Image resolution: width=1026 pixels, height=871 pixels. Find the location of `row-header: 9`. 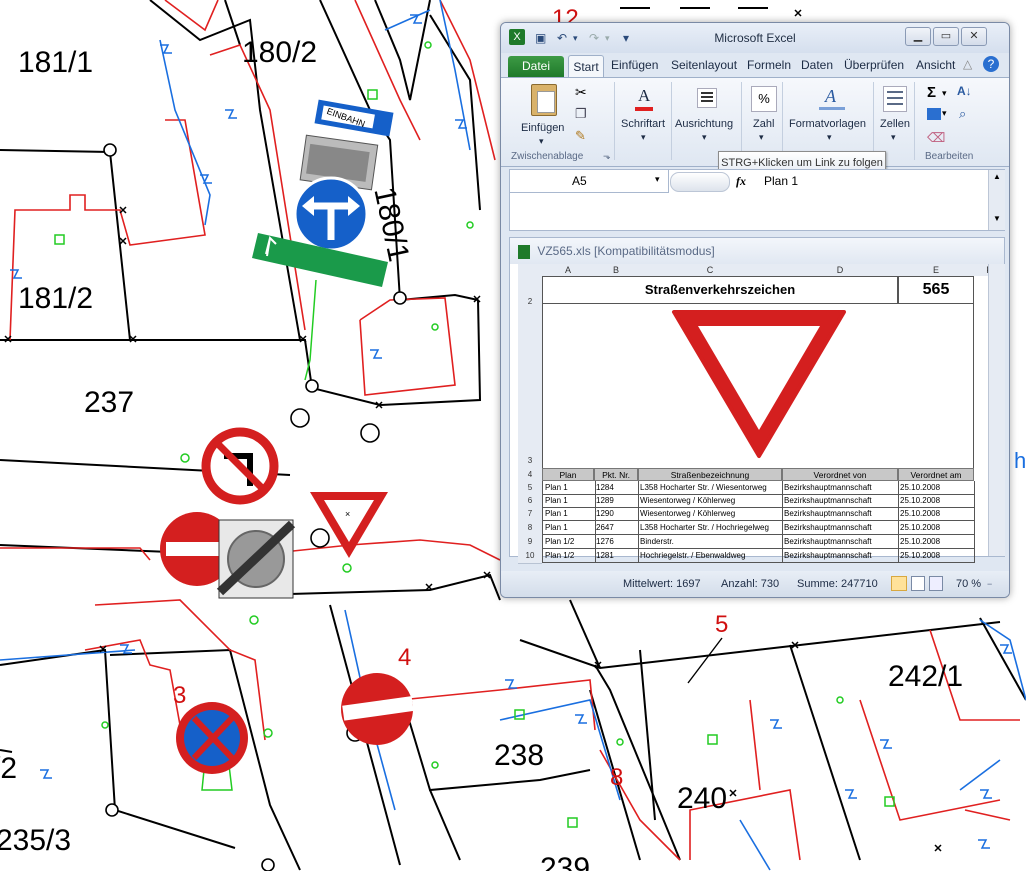

row-header: 9 is located at coordinates (530, 542).